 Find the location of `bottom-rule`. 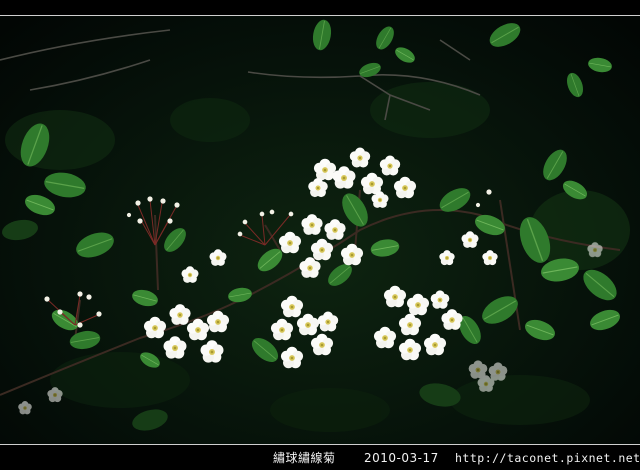

bottom-rule is located at coordinates (320, 444).